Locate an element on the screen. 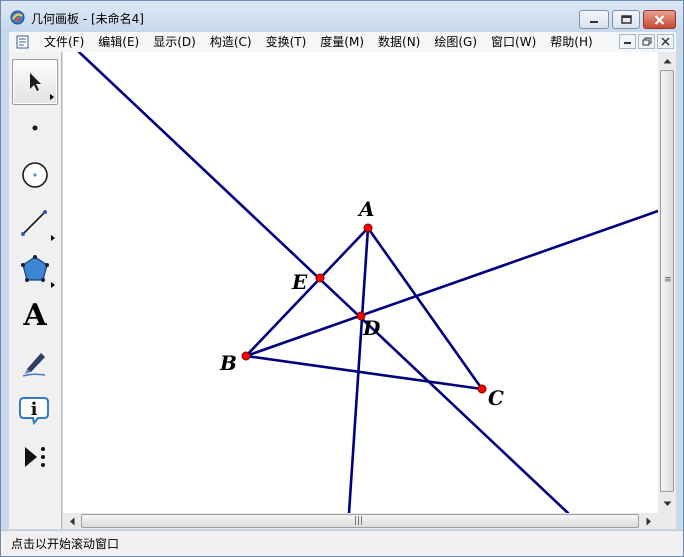 This screenshot has height=557, width=684. point-a is located at coordinates (368, 228).